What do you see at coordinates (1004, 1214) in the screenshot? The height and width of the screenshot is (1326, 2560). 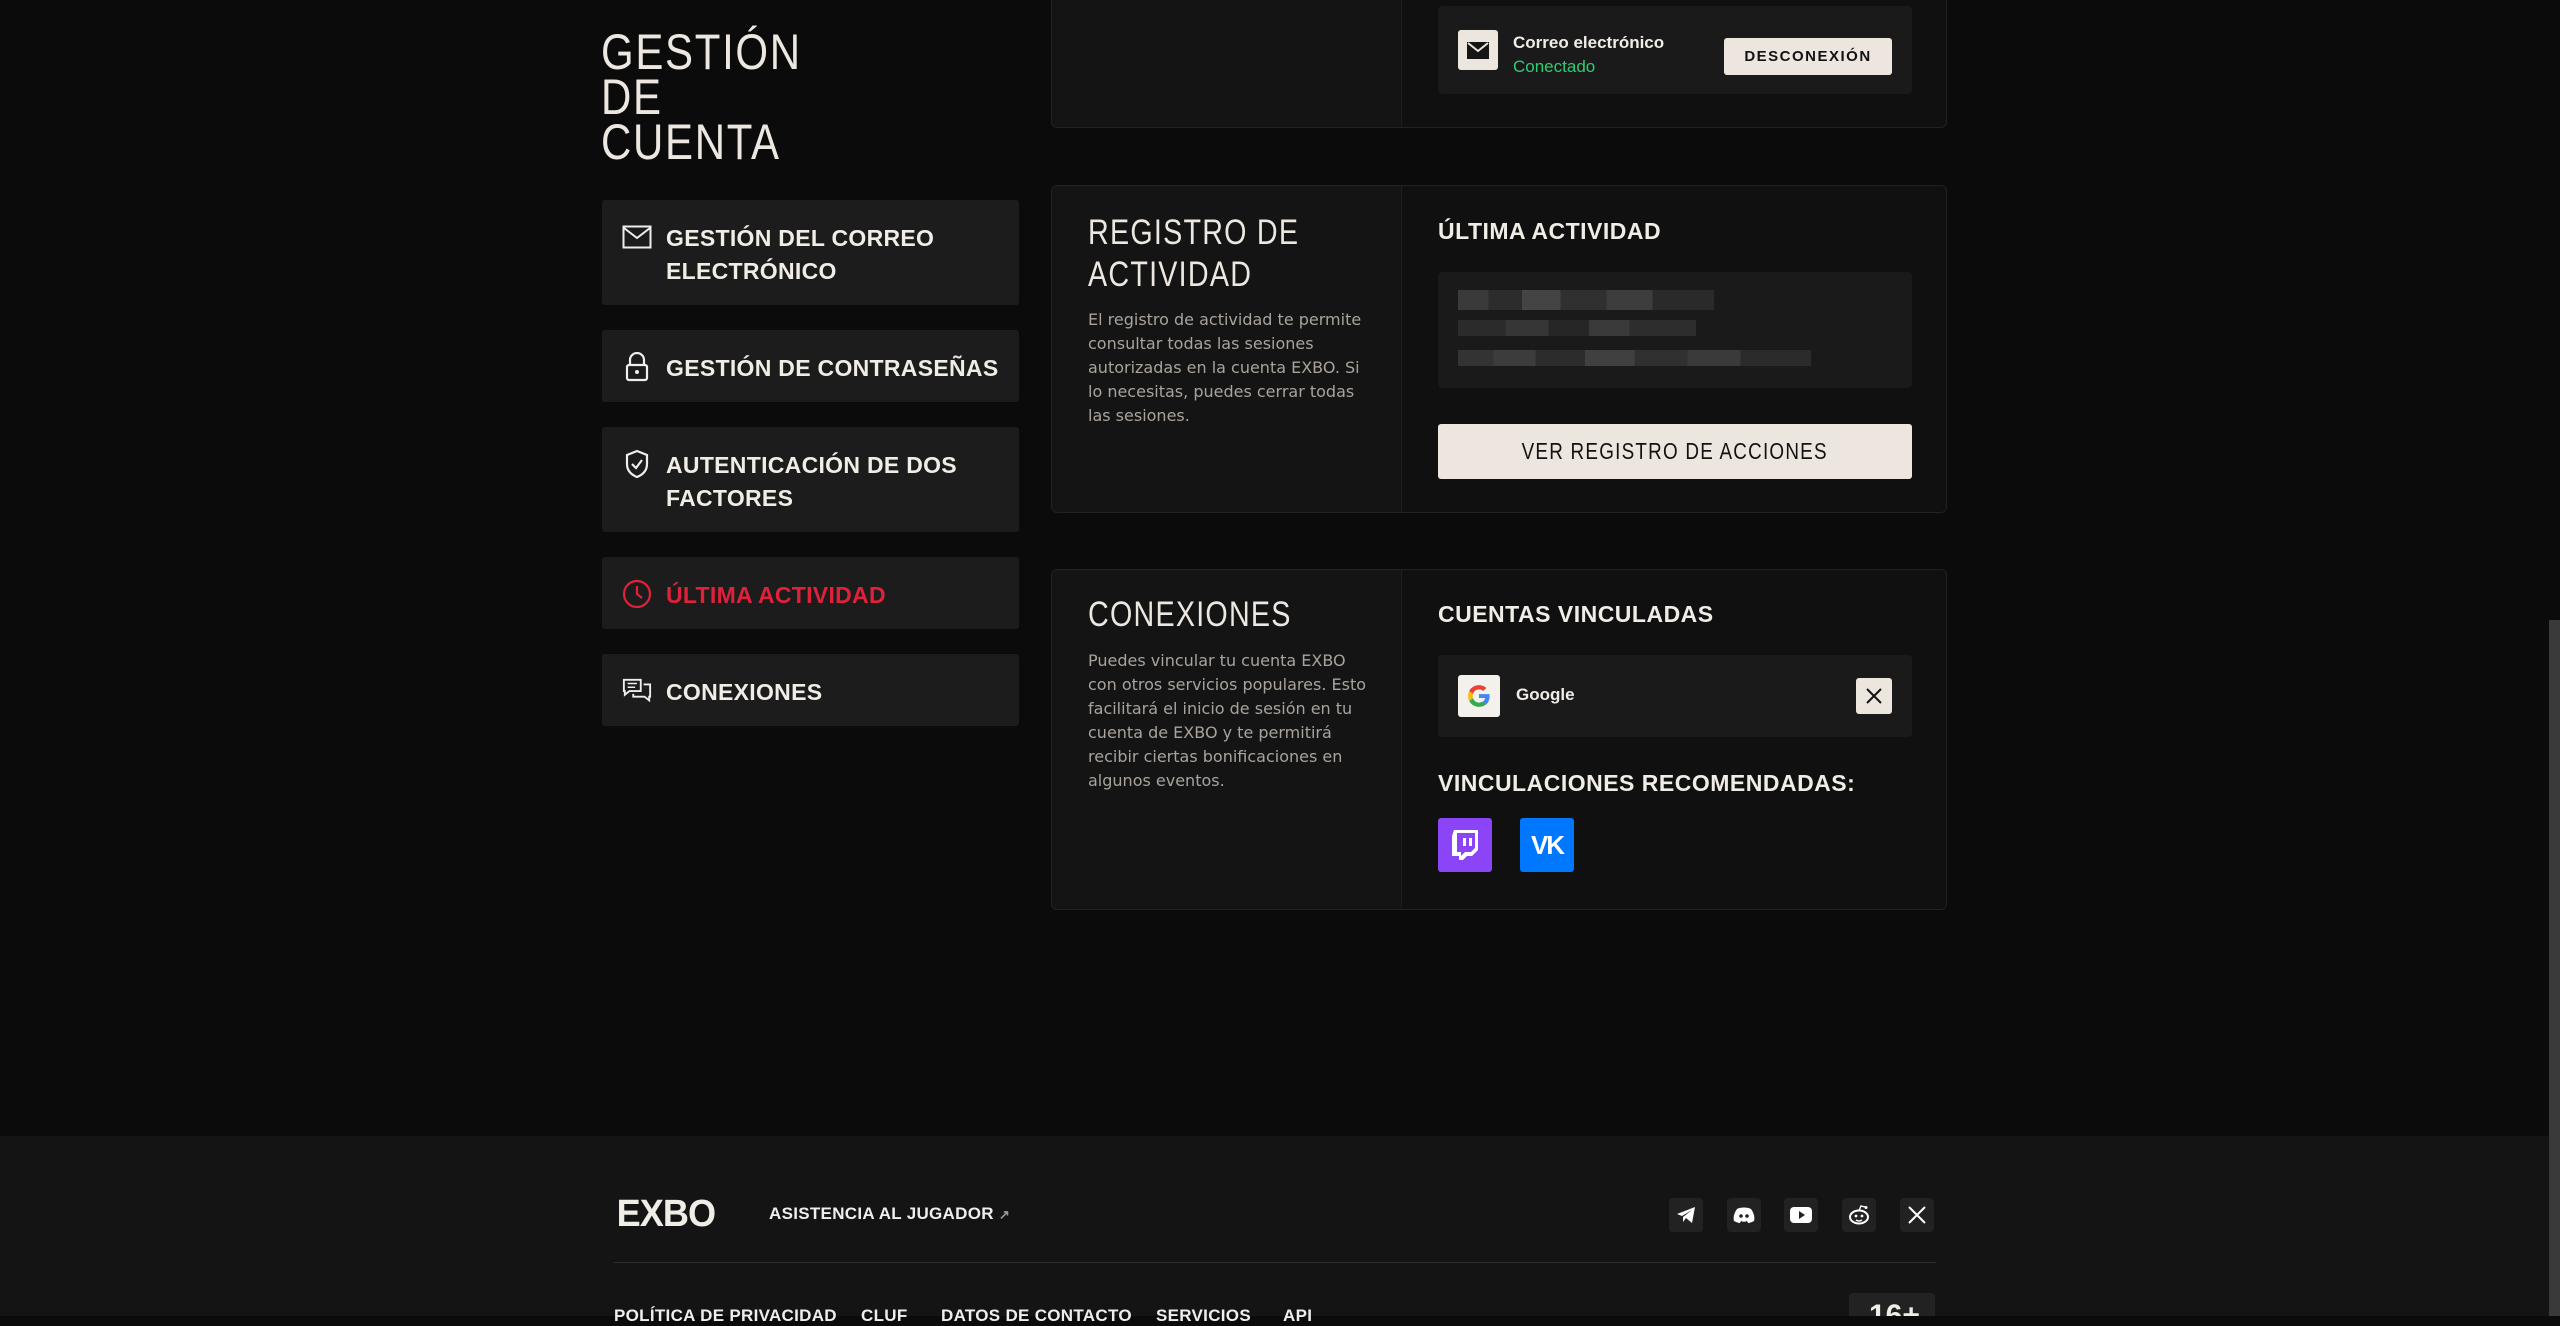 I see `external-link-icon: ↗` at bounding box center [1004, 1214].